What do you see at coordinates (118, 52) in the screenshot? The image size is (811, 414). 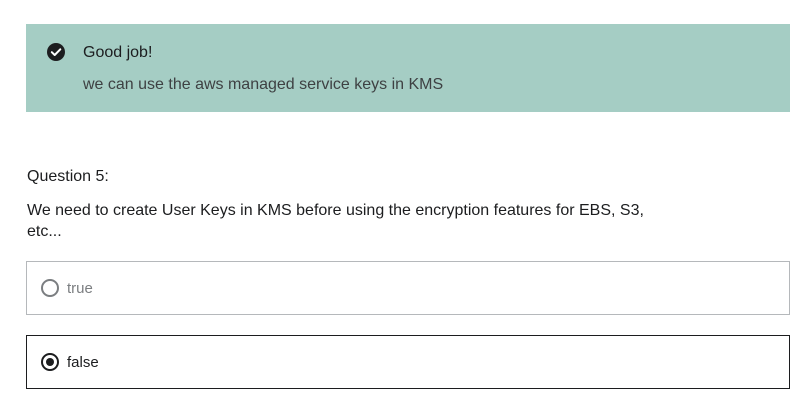 I see `feedback-title: Good job!` at bounding box center [118, 52].